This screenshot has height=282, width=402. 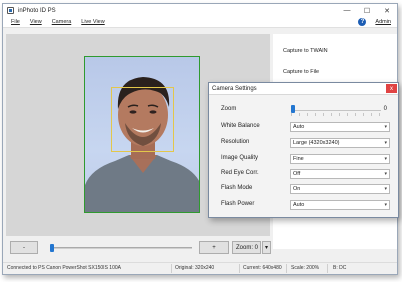 What do you see at coordinates (305, 51) in the screenshot?
I see `capture-to-twain-button: Capture to TWAIN` at bounding box center [305, 51].